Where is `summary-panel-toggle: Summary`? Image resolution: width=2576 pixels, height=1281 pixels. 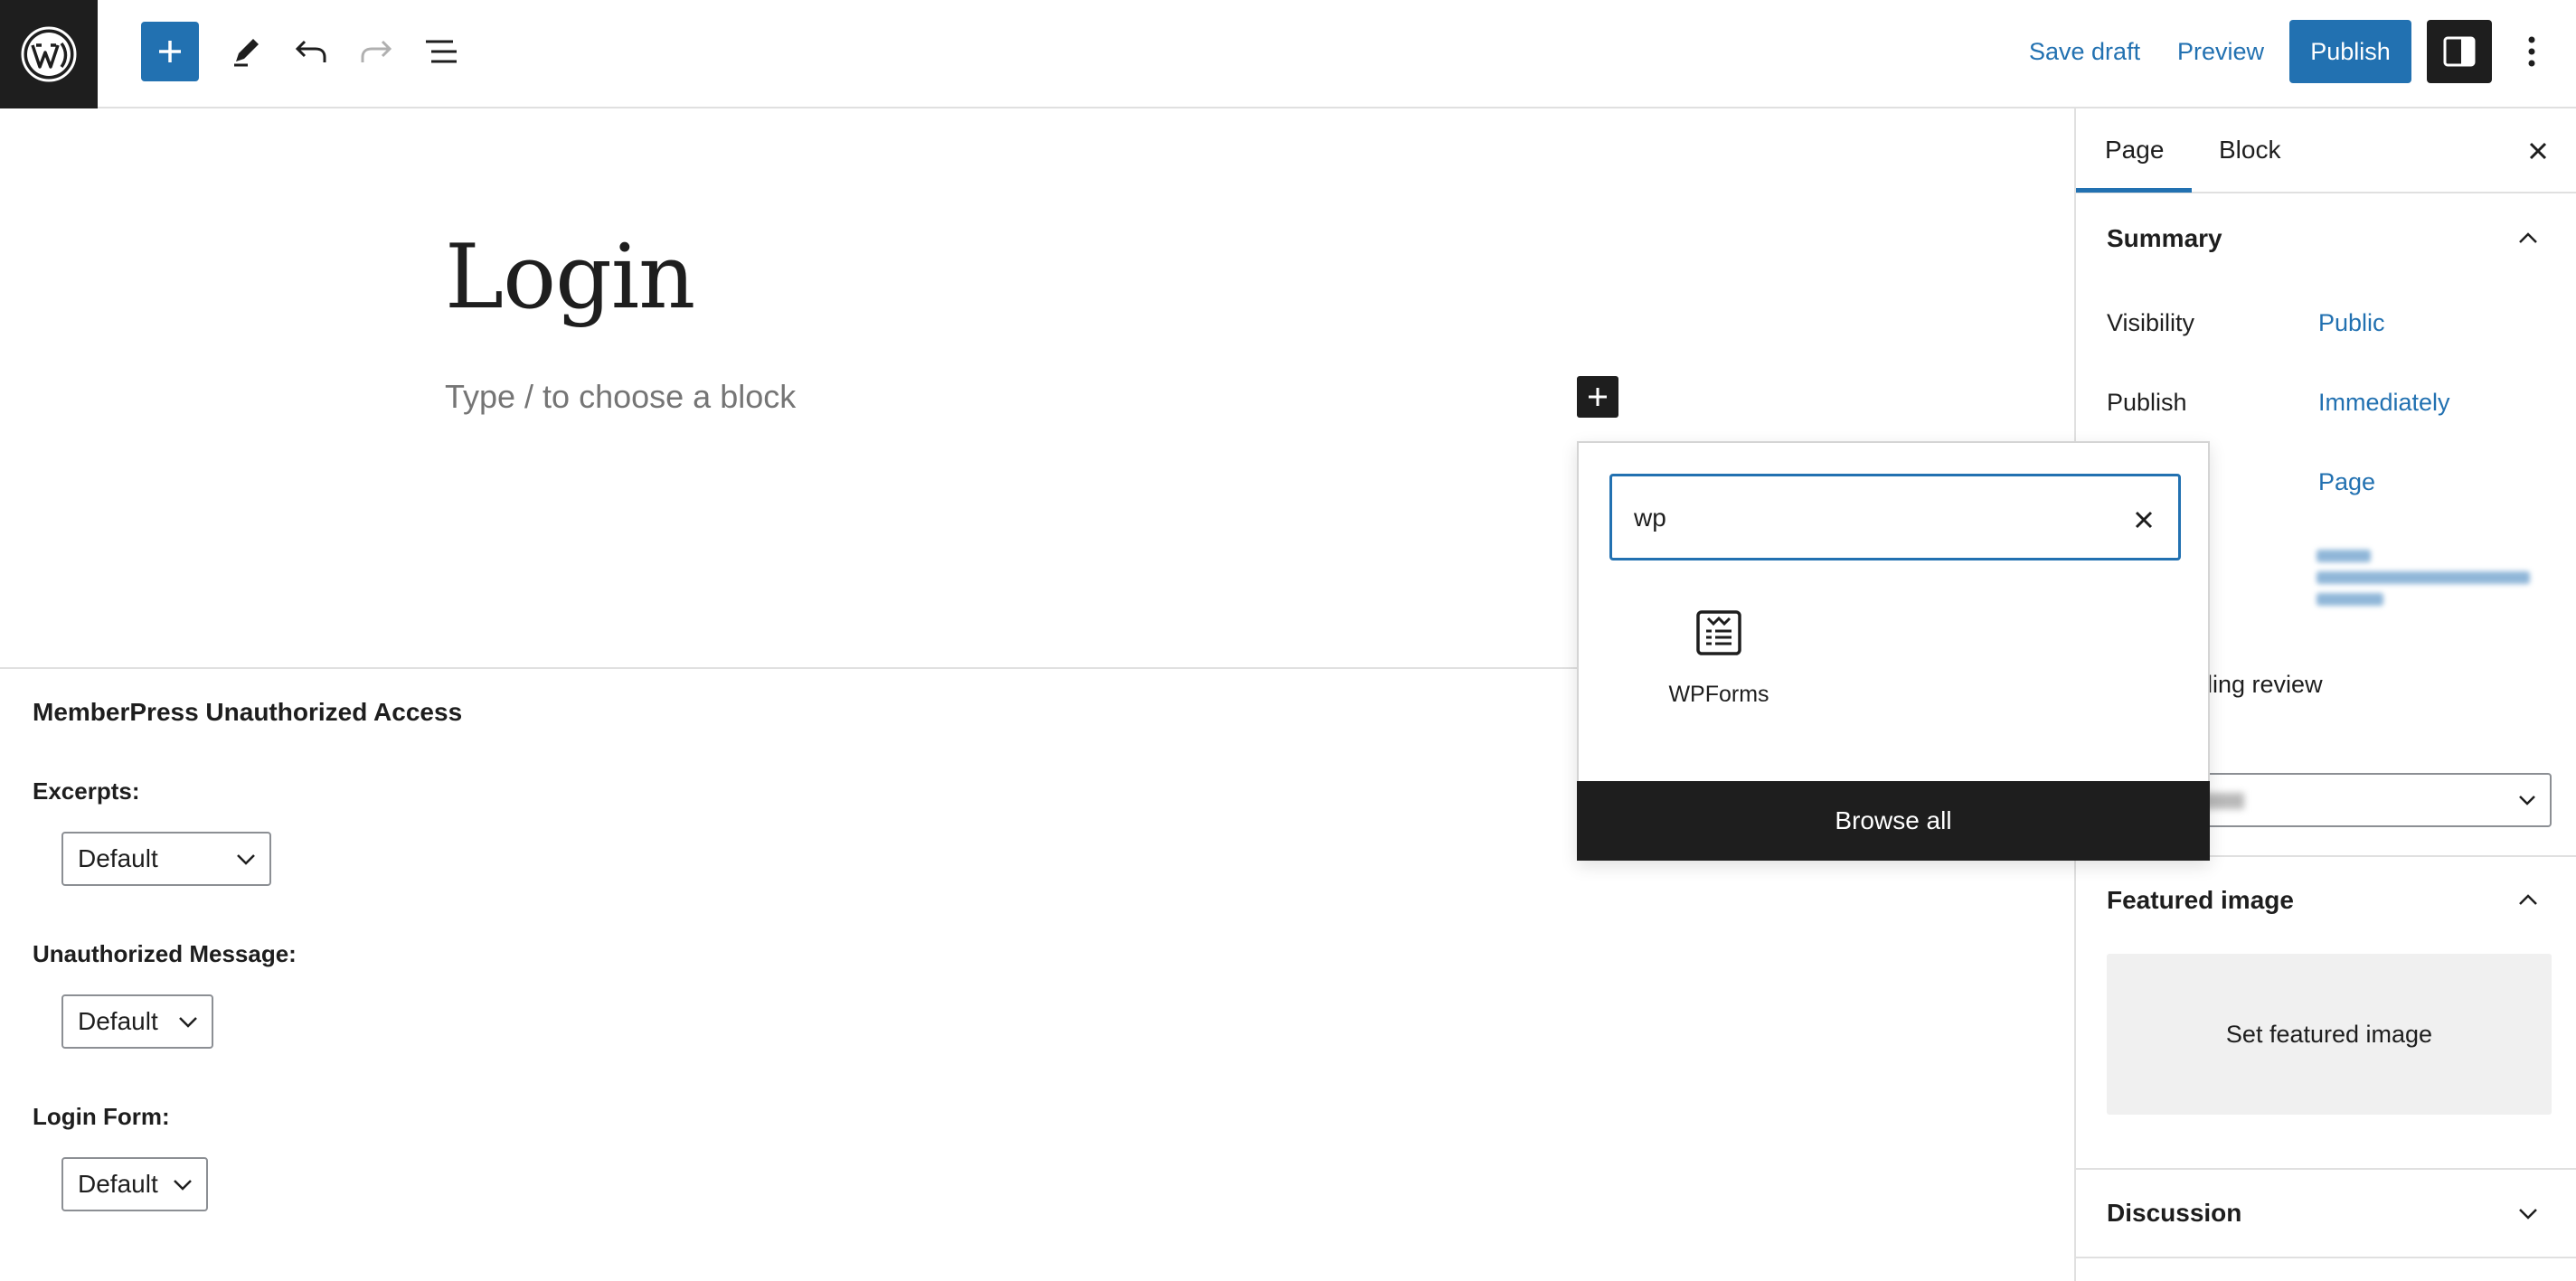
summary-panel-toggle: Summary is located at coordinates (2326, 238).